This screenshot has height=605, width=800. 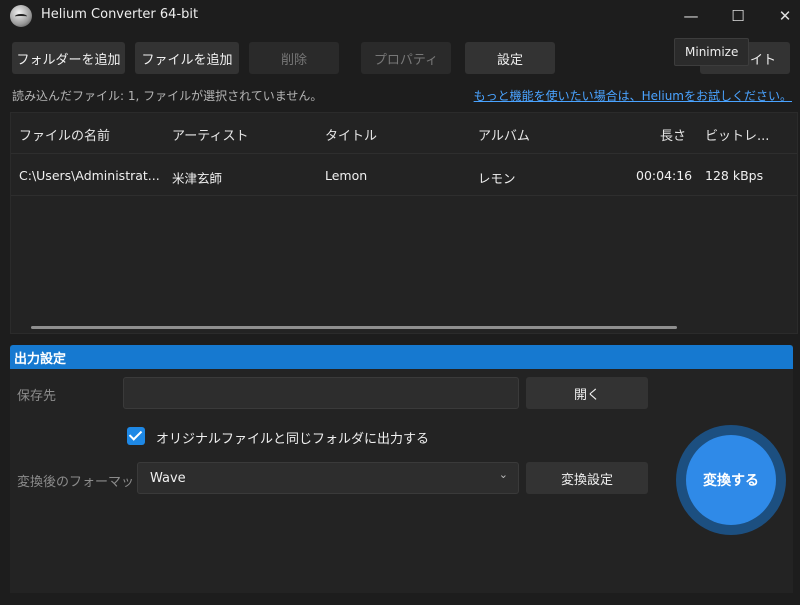 I want to click on save-to-label: 保存先, so click(x=37, y=396).